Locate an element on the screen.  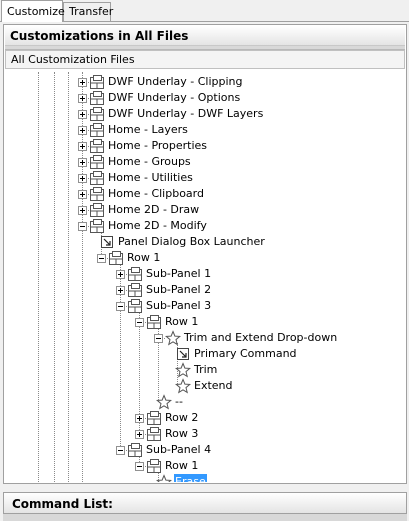
tree-item-label: Erase is located at coordinates (190, 478).